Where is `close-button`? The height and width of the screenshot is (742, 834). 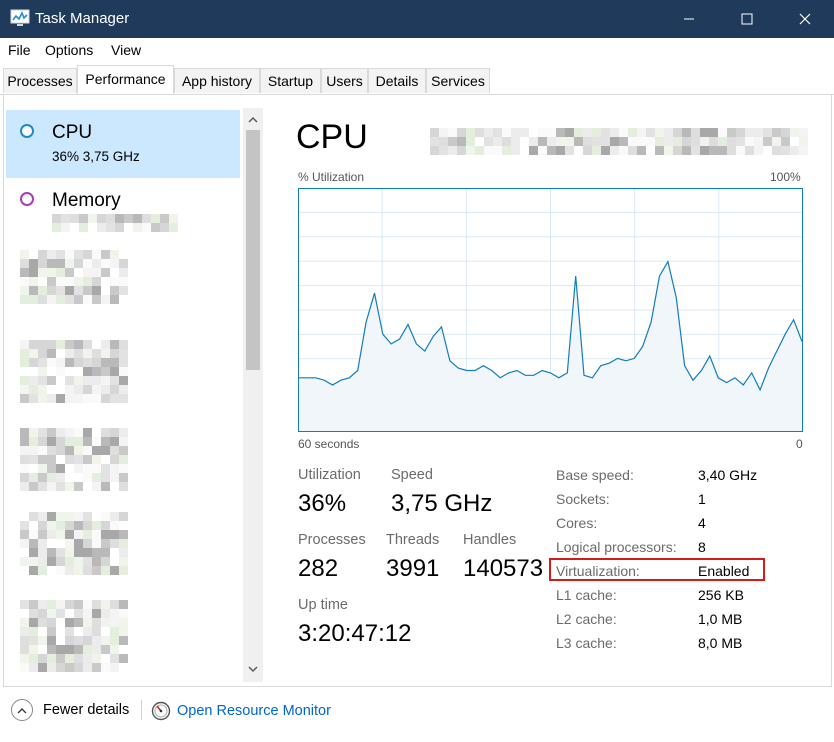 close-button is located at coordinates (805, 19).